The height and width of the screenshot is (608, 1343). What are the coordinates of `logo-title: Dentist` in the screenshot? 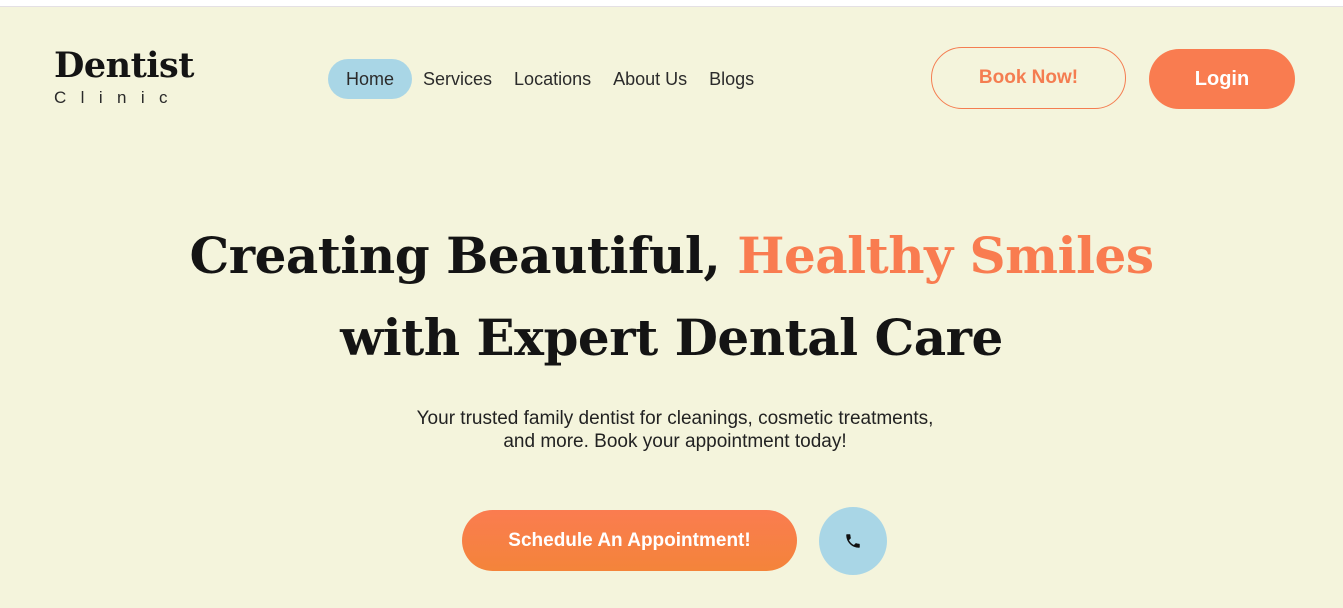 It's located at (124, 65).